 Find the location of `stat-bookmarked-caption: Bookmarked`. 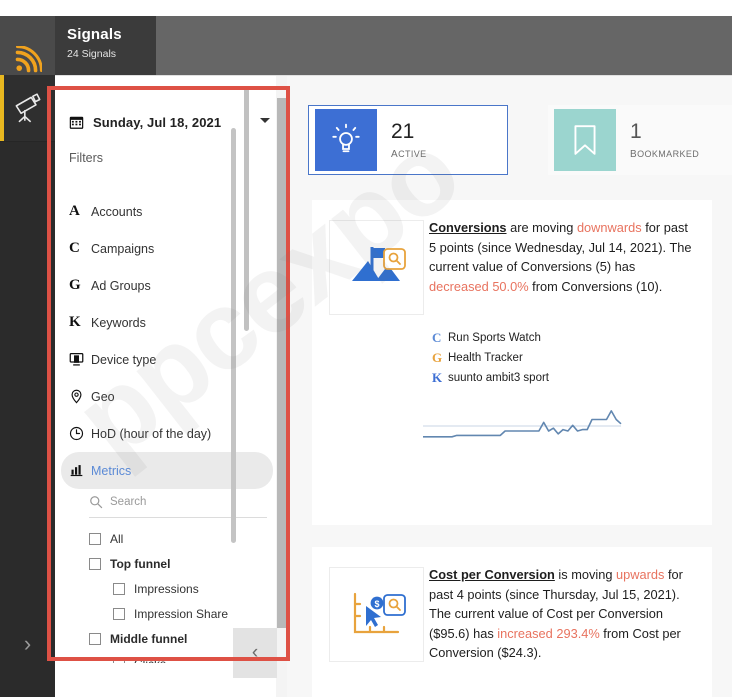

stat-bookmarked-caption: Bookmarked is located at coordinates (665, 152).